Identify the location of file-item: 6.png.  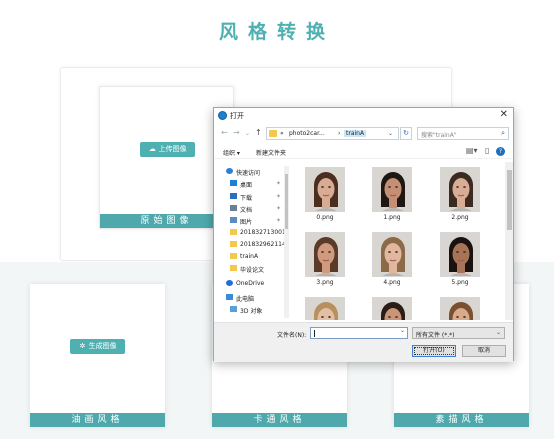
(325, 308).